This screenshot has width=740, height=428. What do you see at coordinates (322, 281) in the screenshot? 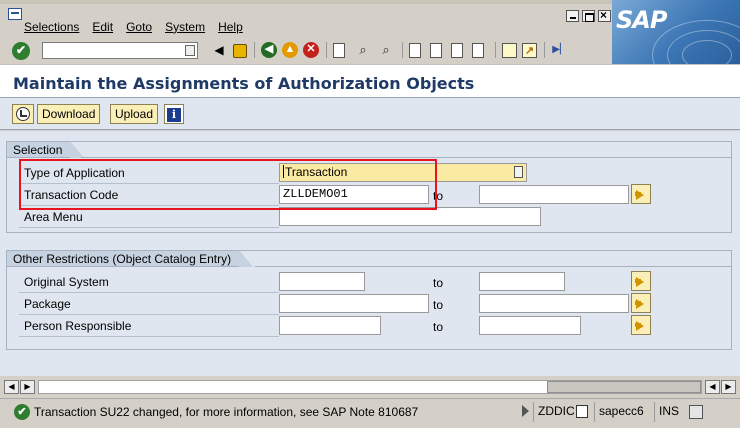
I see `original-system-from-field` at bounding box center [322, 281].